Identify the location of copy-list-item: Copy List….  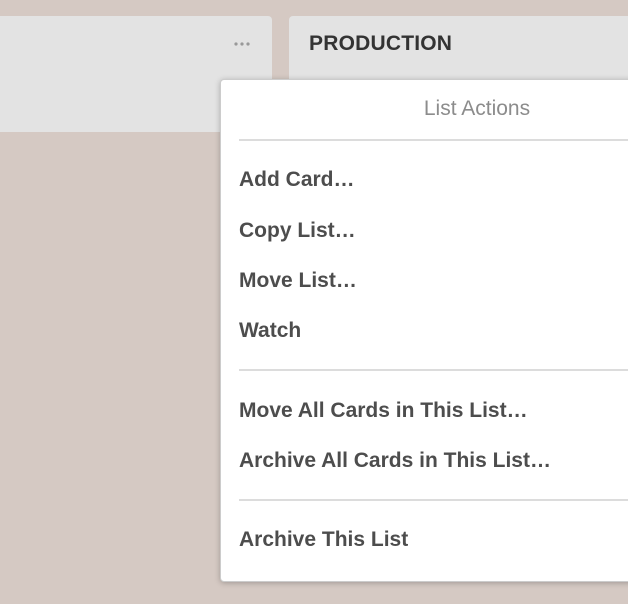
(297, 231).